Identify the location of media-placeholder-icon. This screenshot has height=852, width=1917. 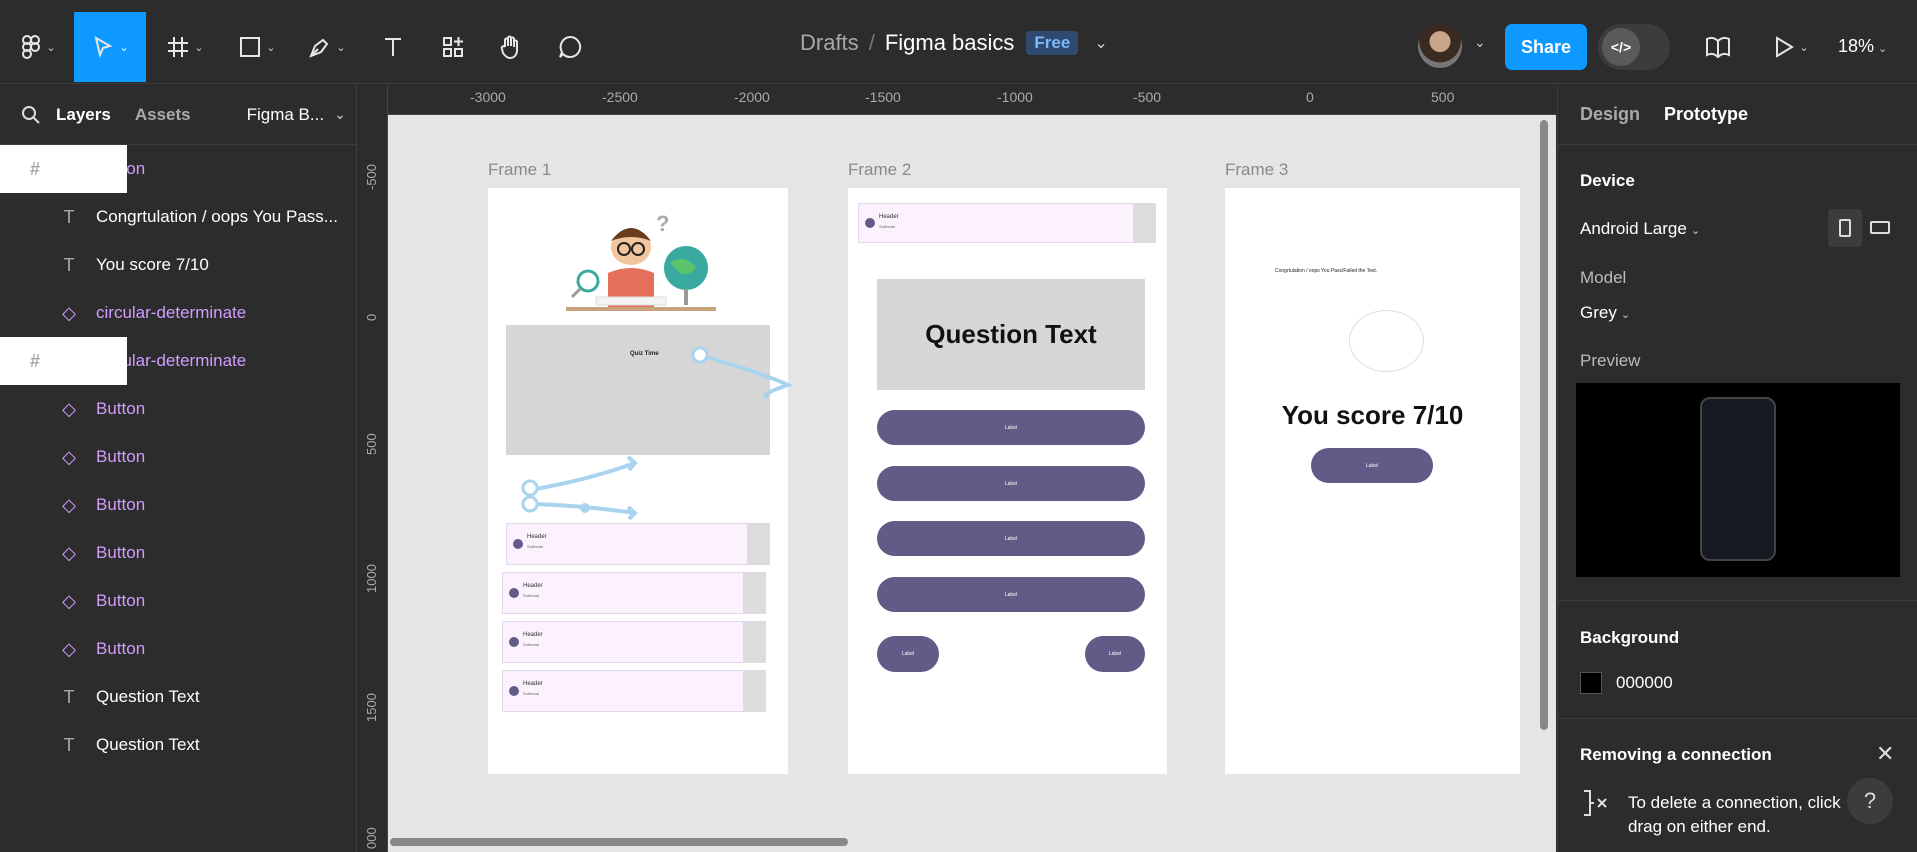
(1144, 223).